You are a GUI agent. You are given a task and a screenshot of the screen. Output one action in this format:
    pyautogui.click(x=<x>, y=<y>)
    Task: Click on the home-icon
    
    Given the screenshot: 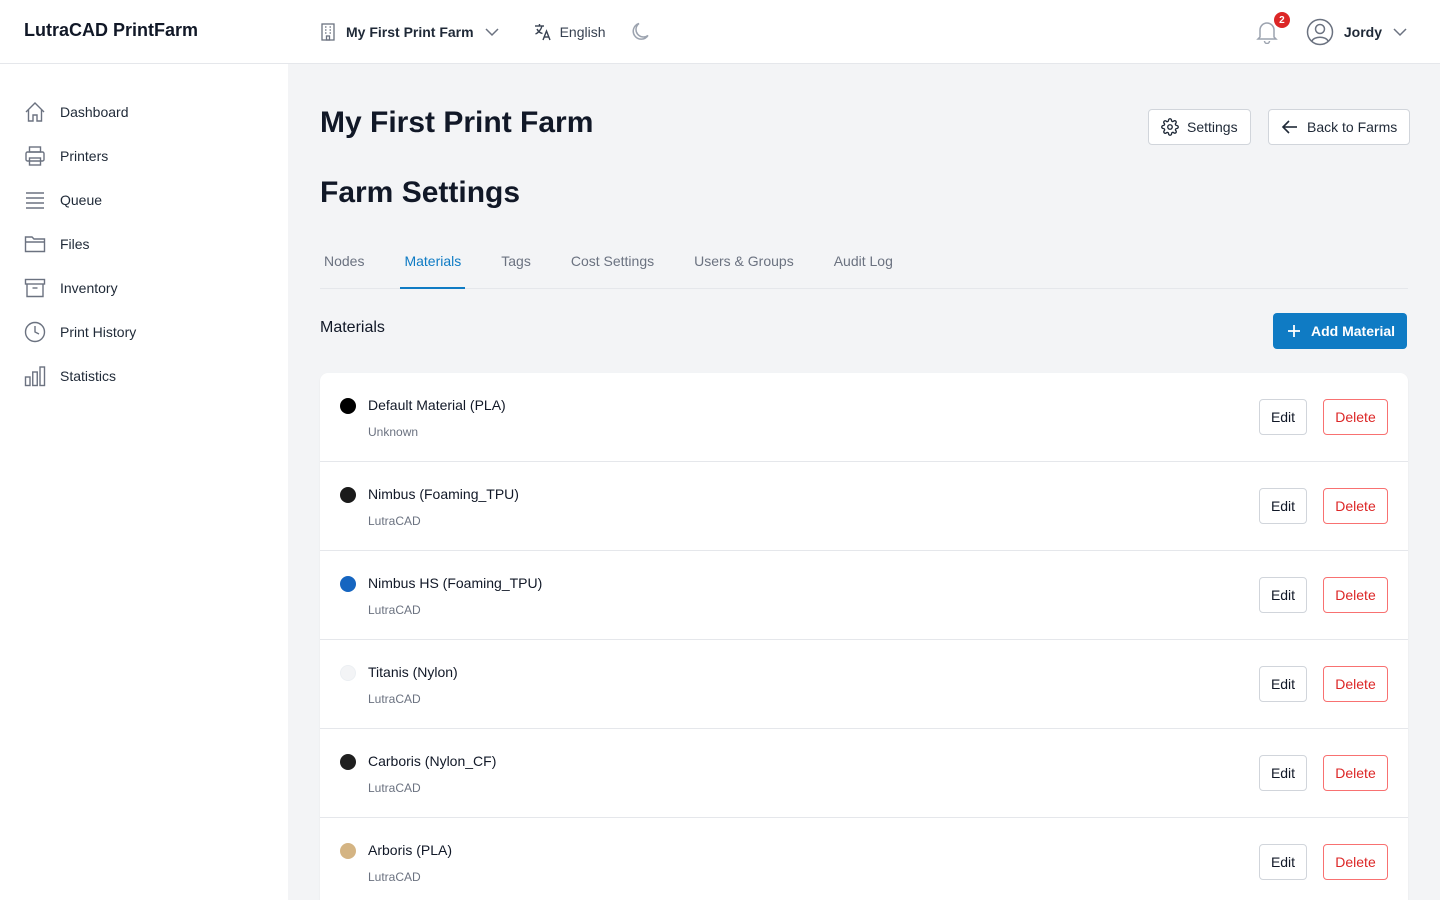 What is the action you would take?
    pyautogui.click(x=35, y=112)
    